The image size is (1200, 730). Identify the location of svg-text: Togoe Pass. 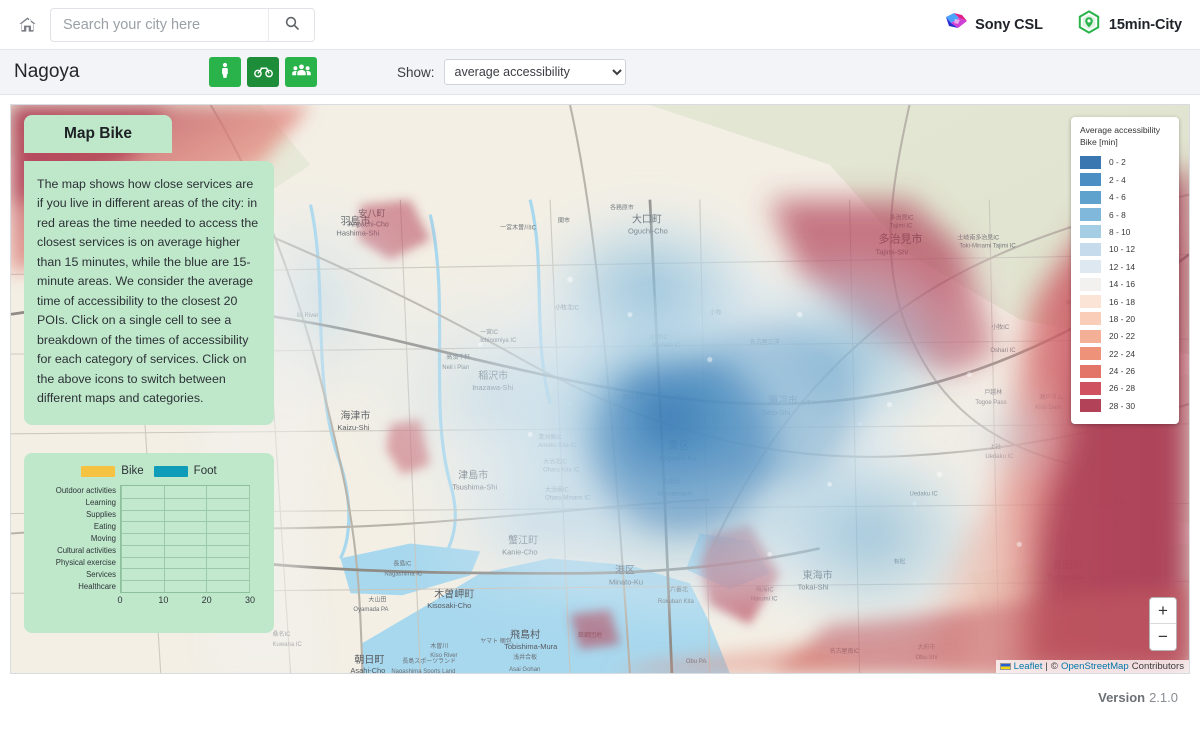
(990, 403).